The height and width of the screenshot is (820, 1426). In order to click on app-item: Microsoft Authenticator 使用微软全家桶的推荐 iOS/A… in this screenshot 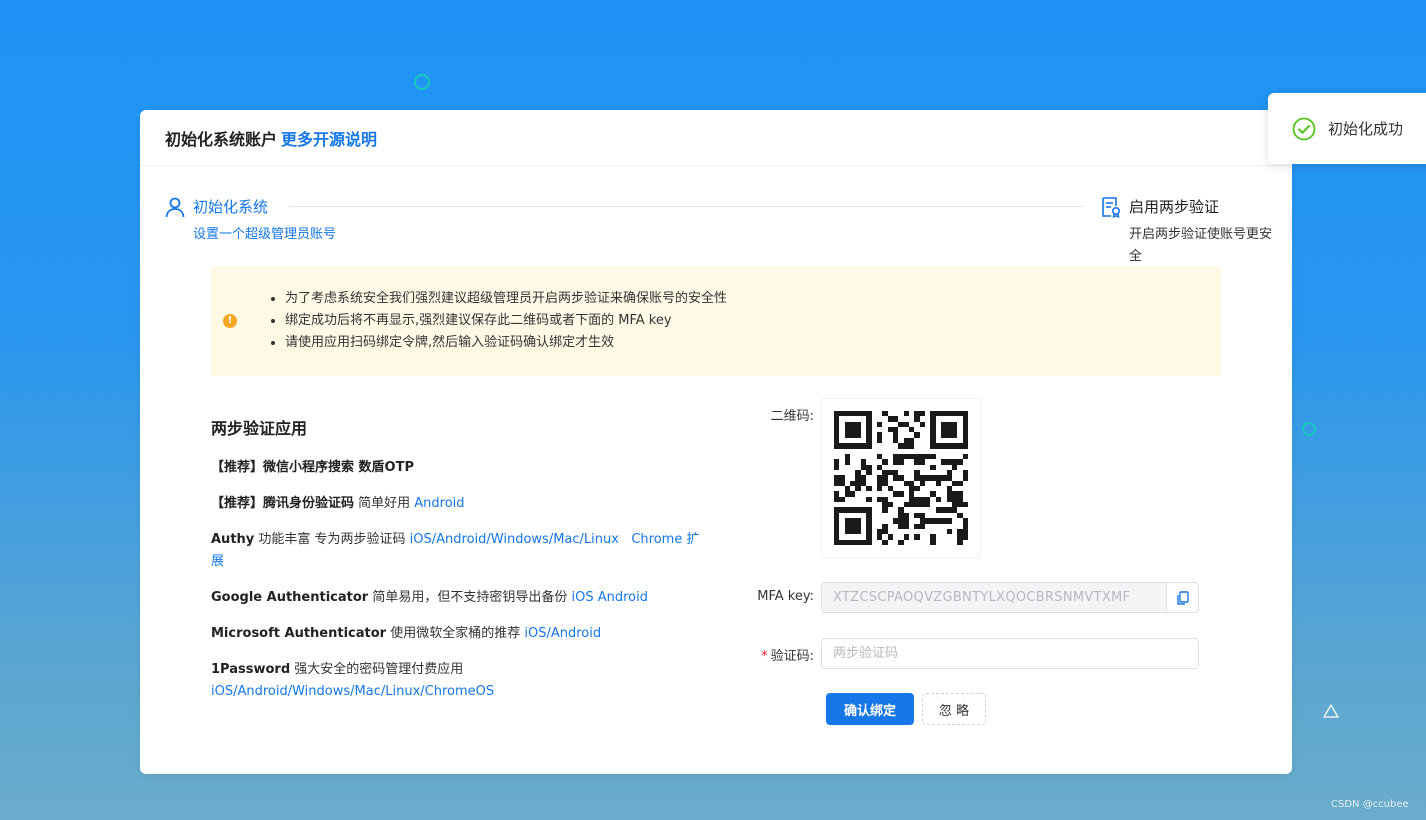, I will do `click(461, 634)`.